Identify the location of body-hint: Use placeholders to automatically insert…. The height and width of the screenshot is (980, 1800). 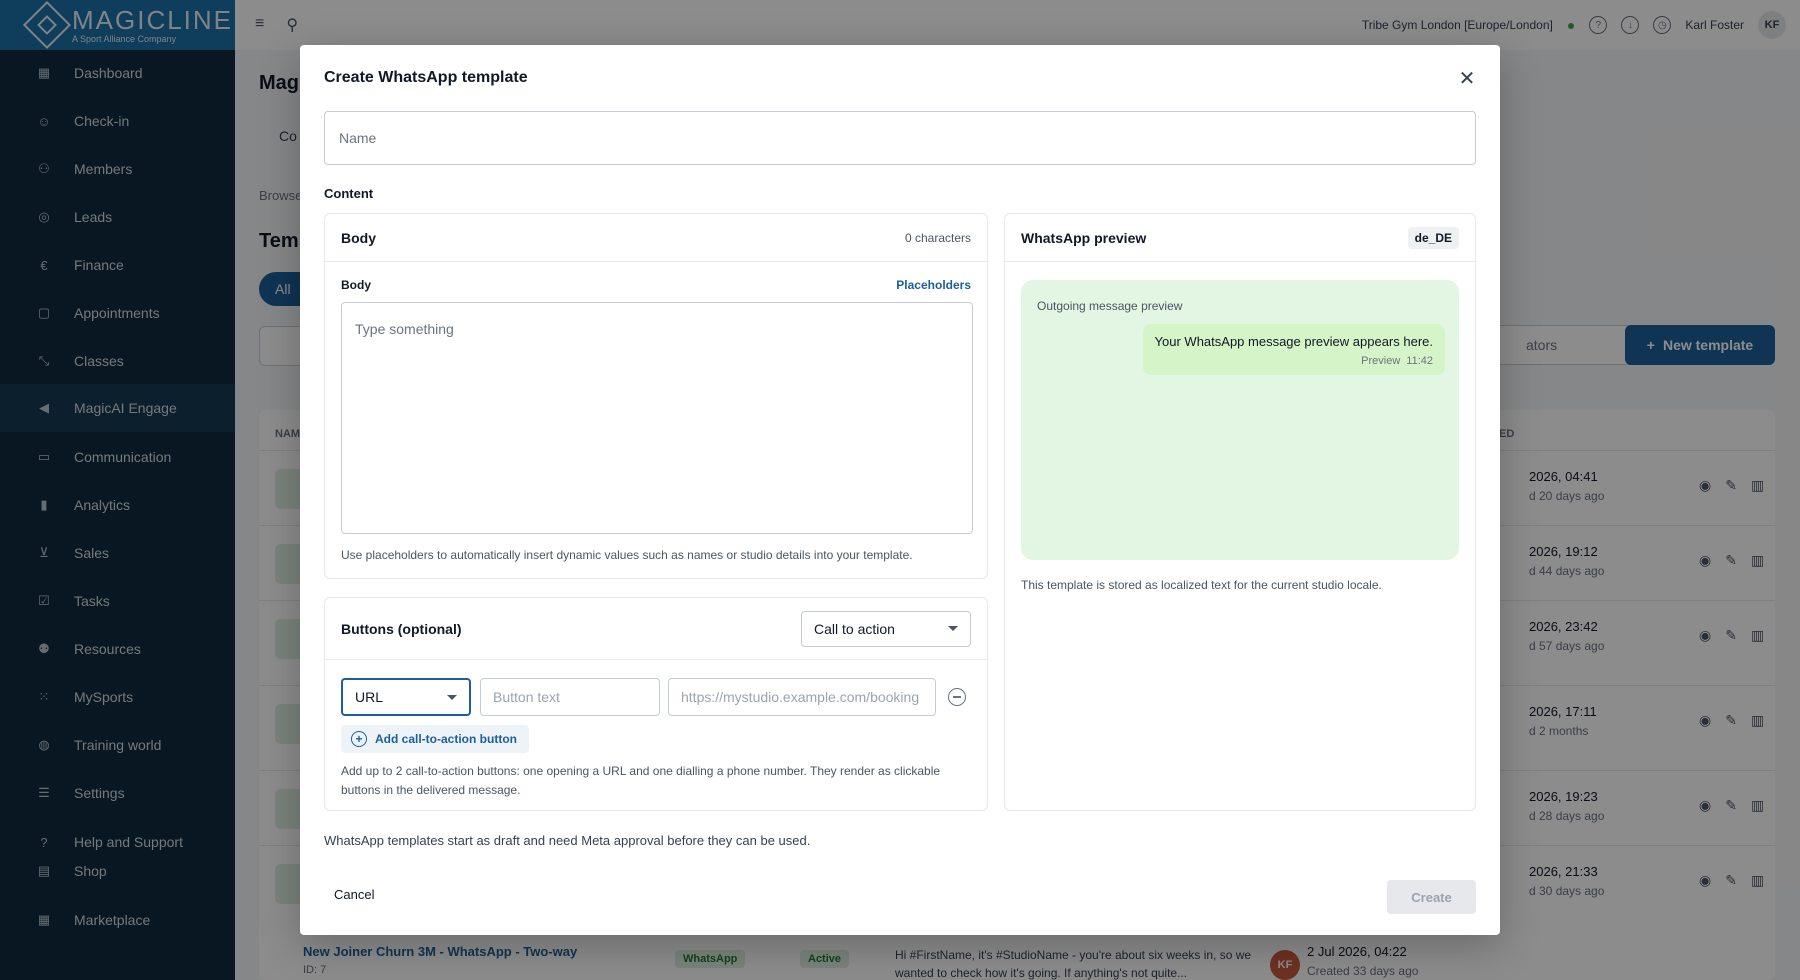
(627, 555).